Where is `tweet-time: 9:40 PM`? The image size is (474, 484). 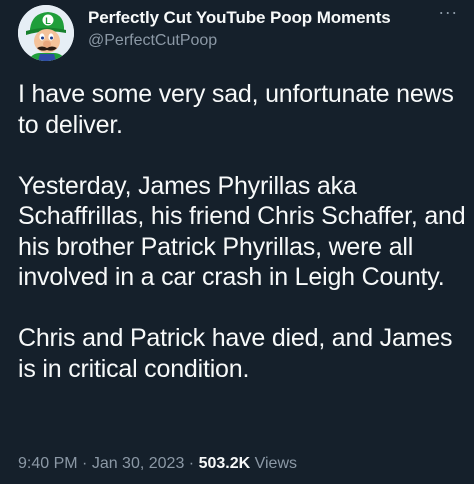 tweet-time: 9:40 PM is located at coordinates (48, 463).